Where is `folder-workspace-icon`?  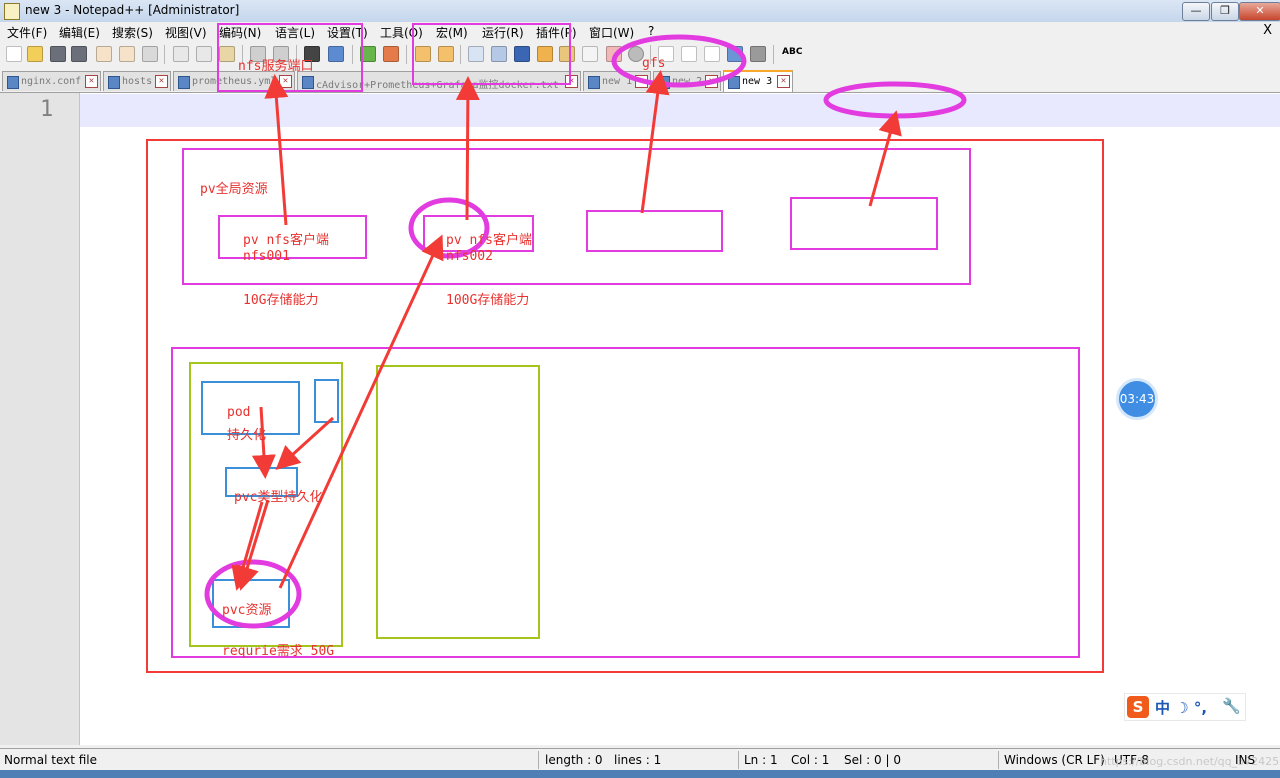 folder-workspace-icon is located at coordinates (614, 54).